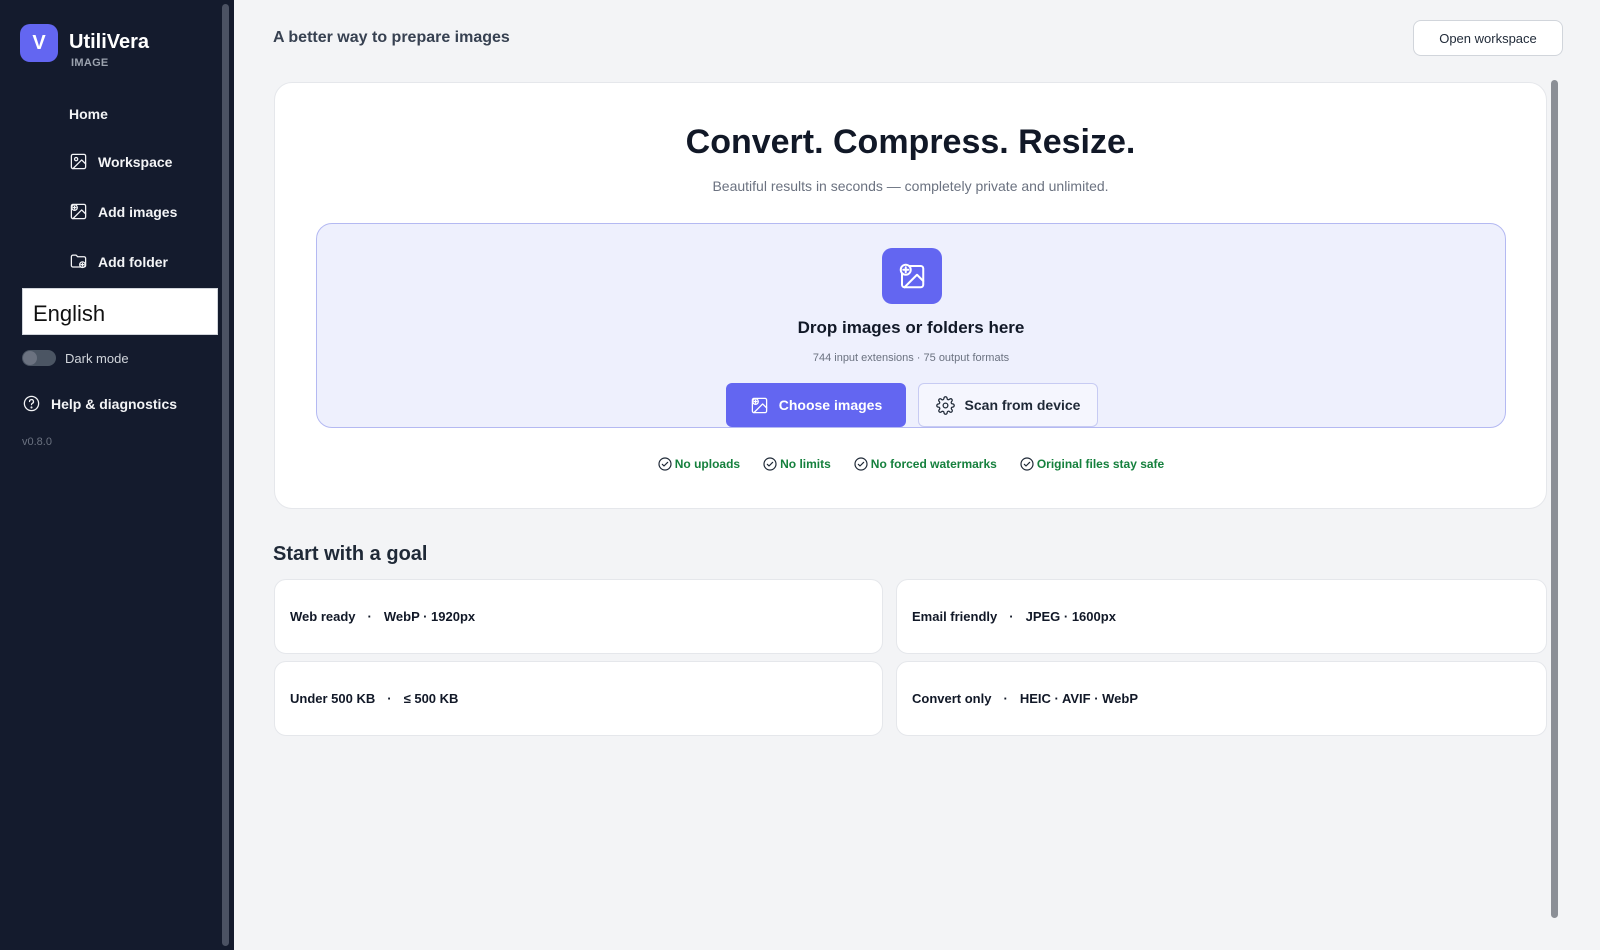  Describe the element at coordinates (97, 358) in the screenshot. I see `dark-mode-label: Dark mode` at that location.